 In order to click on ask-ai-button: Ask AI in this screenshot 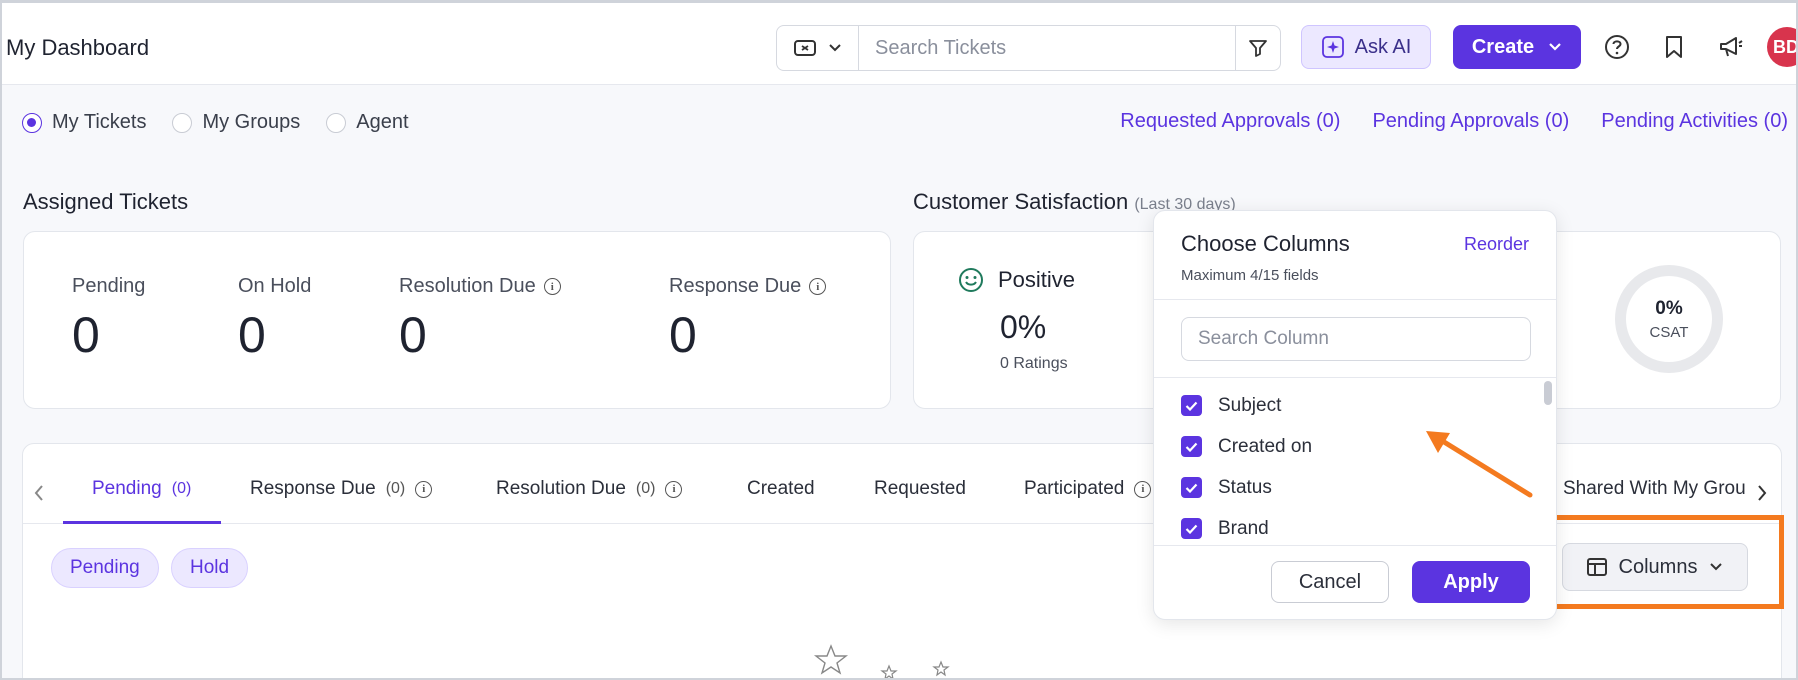, I will do `click(1366, 47)`.